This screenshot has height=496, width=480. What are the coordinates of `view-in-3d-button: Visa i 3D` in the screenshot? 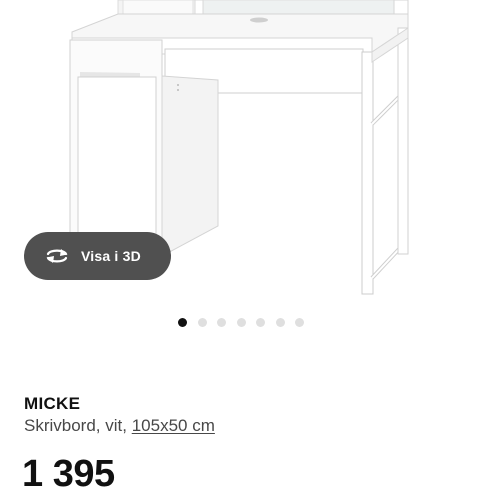 It's located at (97, 256).